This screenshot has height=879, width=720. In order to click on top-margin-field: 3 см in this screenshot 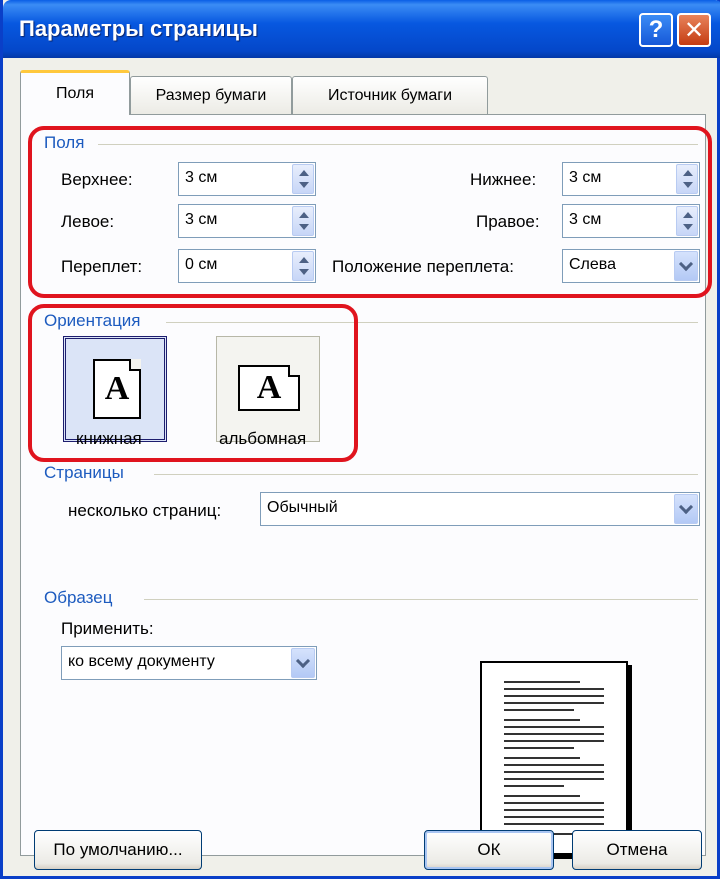, I will do `click(247, 179)`.